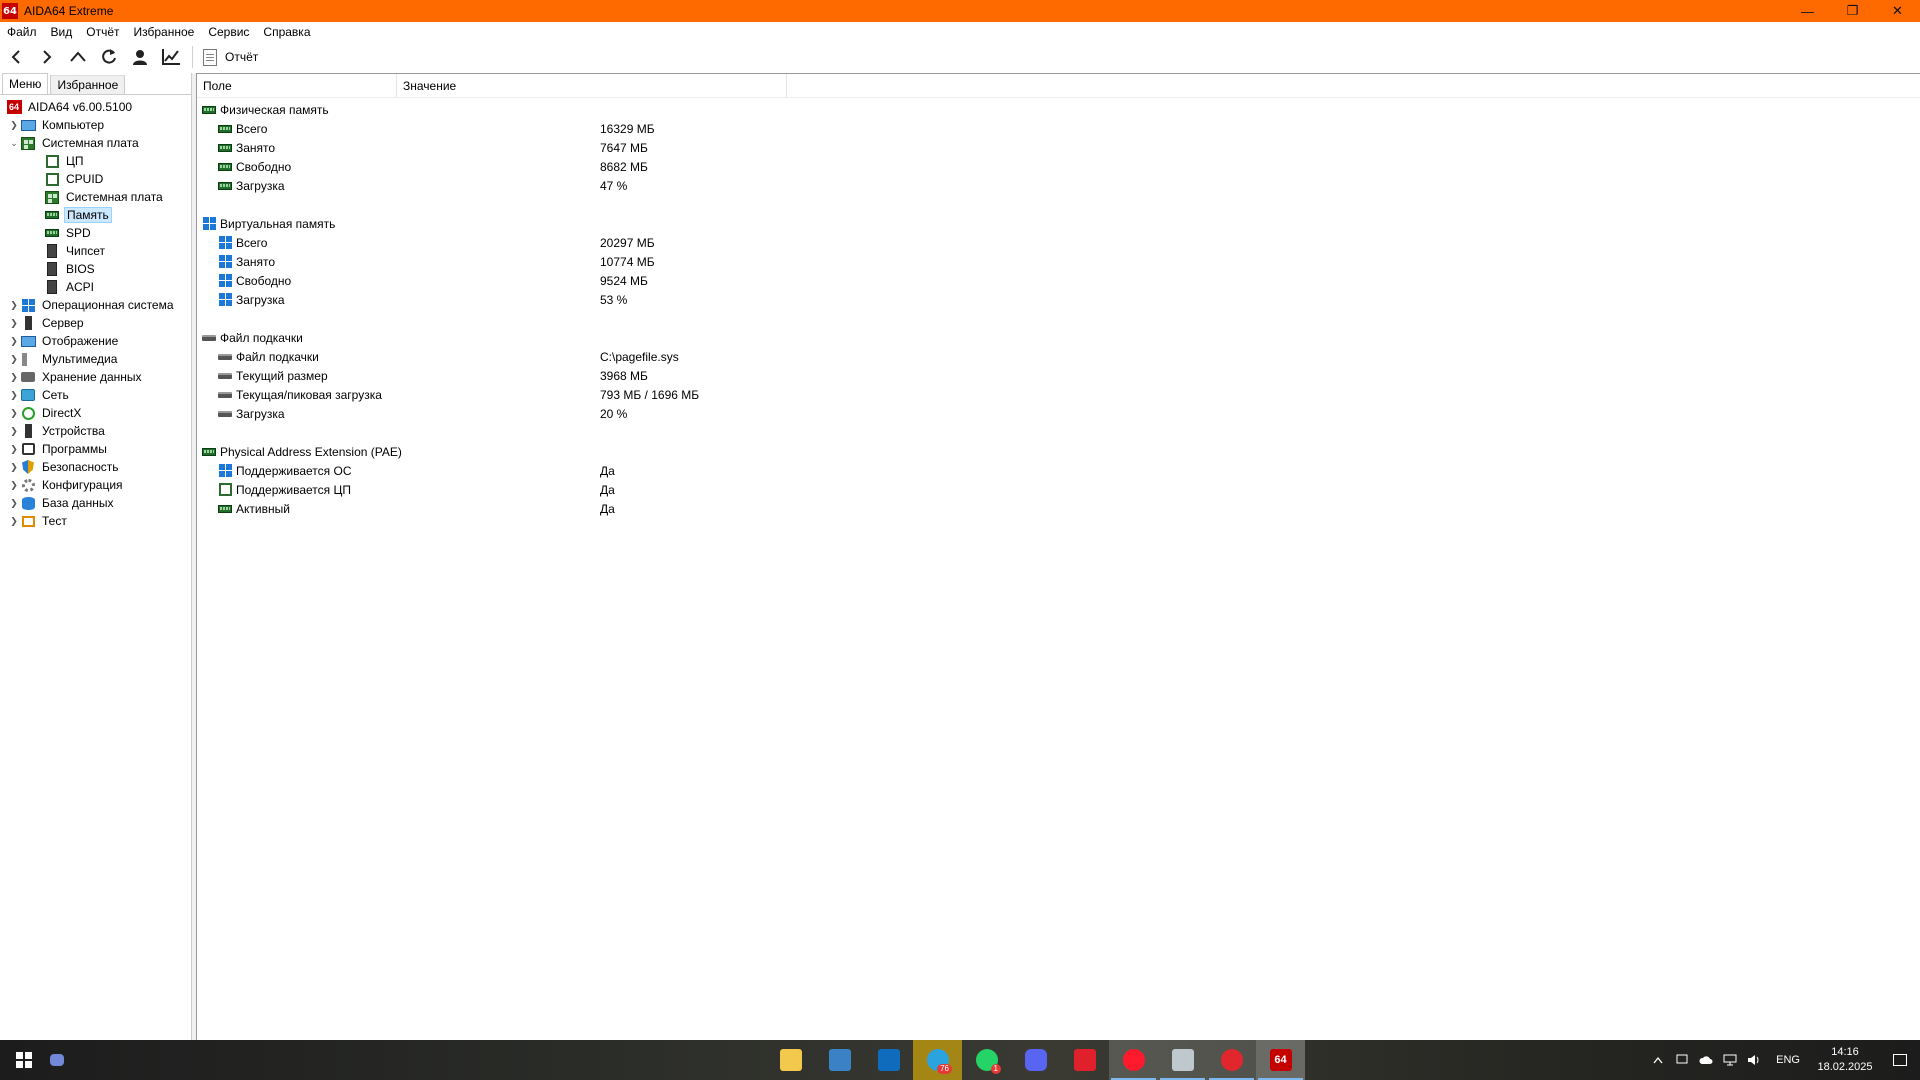 The height and width of the screenshot is (1080, 1920). I want to click on tree-item-os: ❯ Операционная система, so click(95, 305).